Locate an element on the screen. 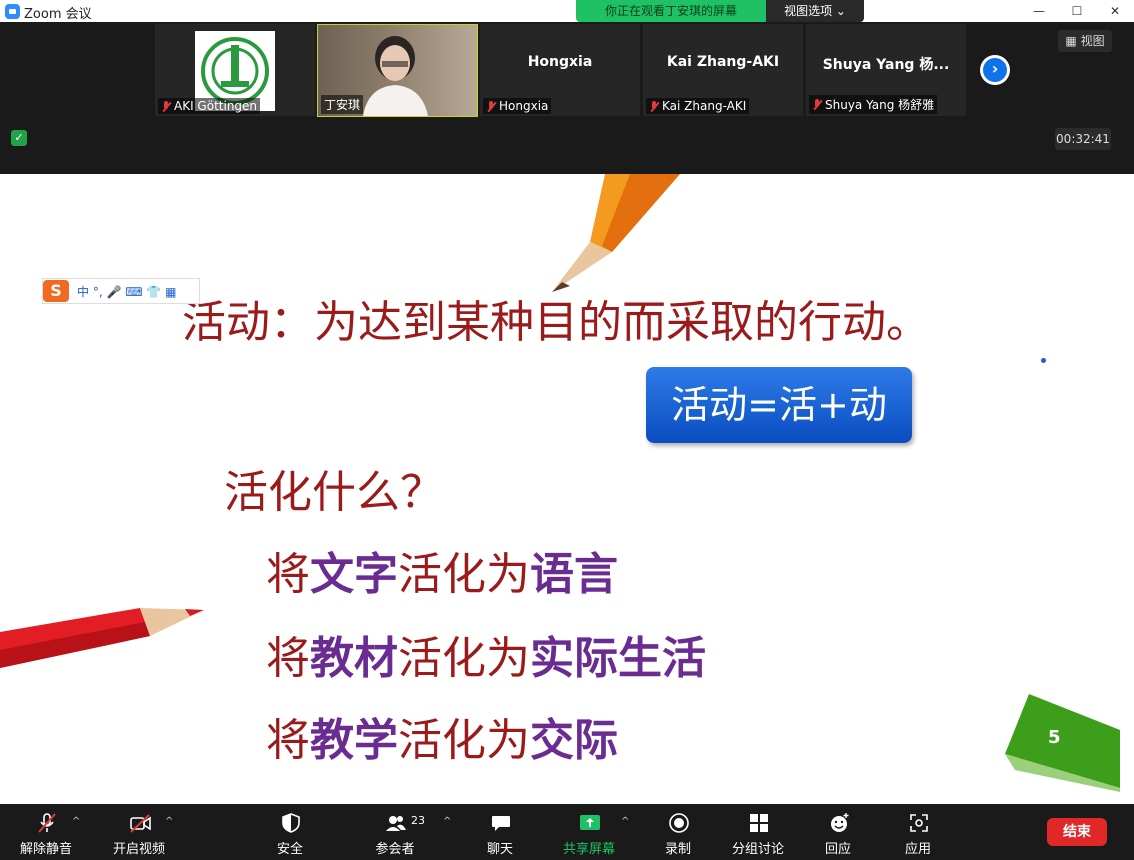  ime-options: 中 °, 🎤 ⌨ 👕 ▦ is located at coordinates (126, 291).